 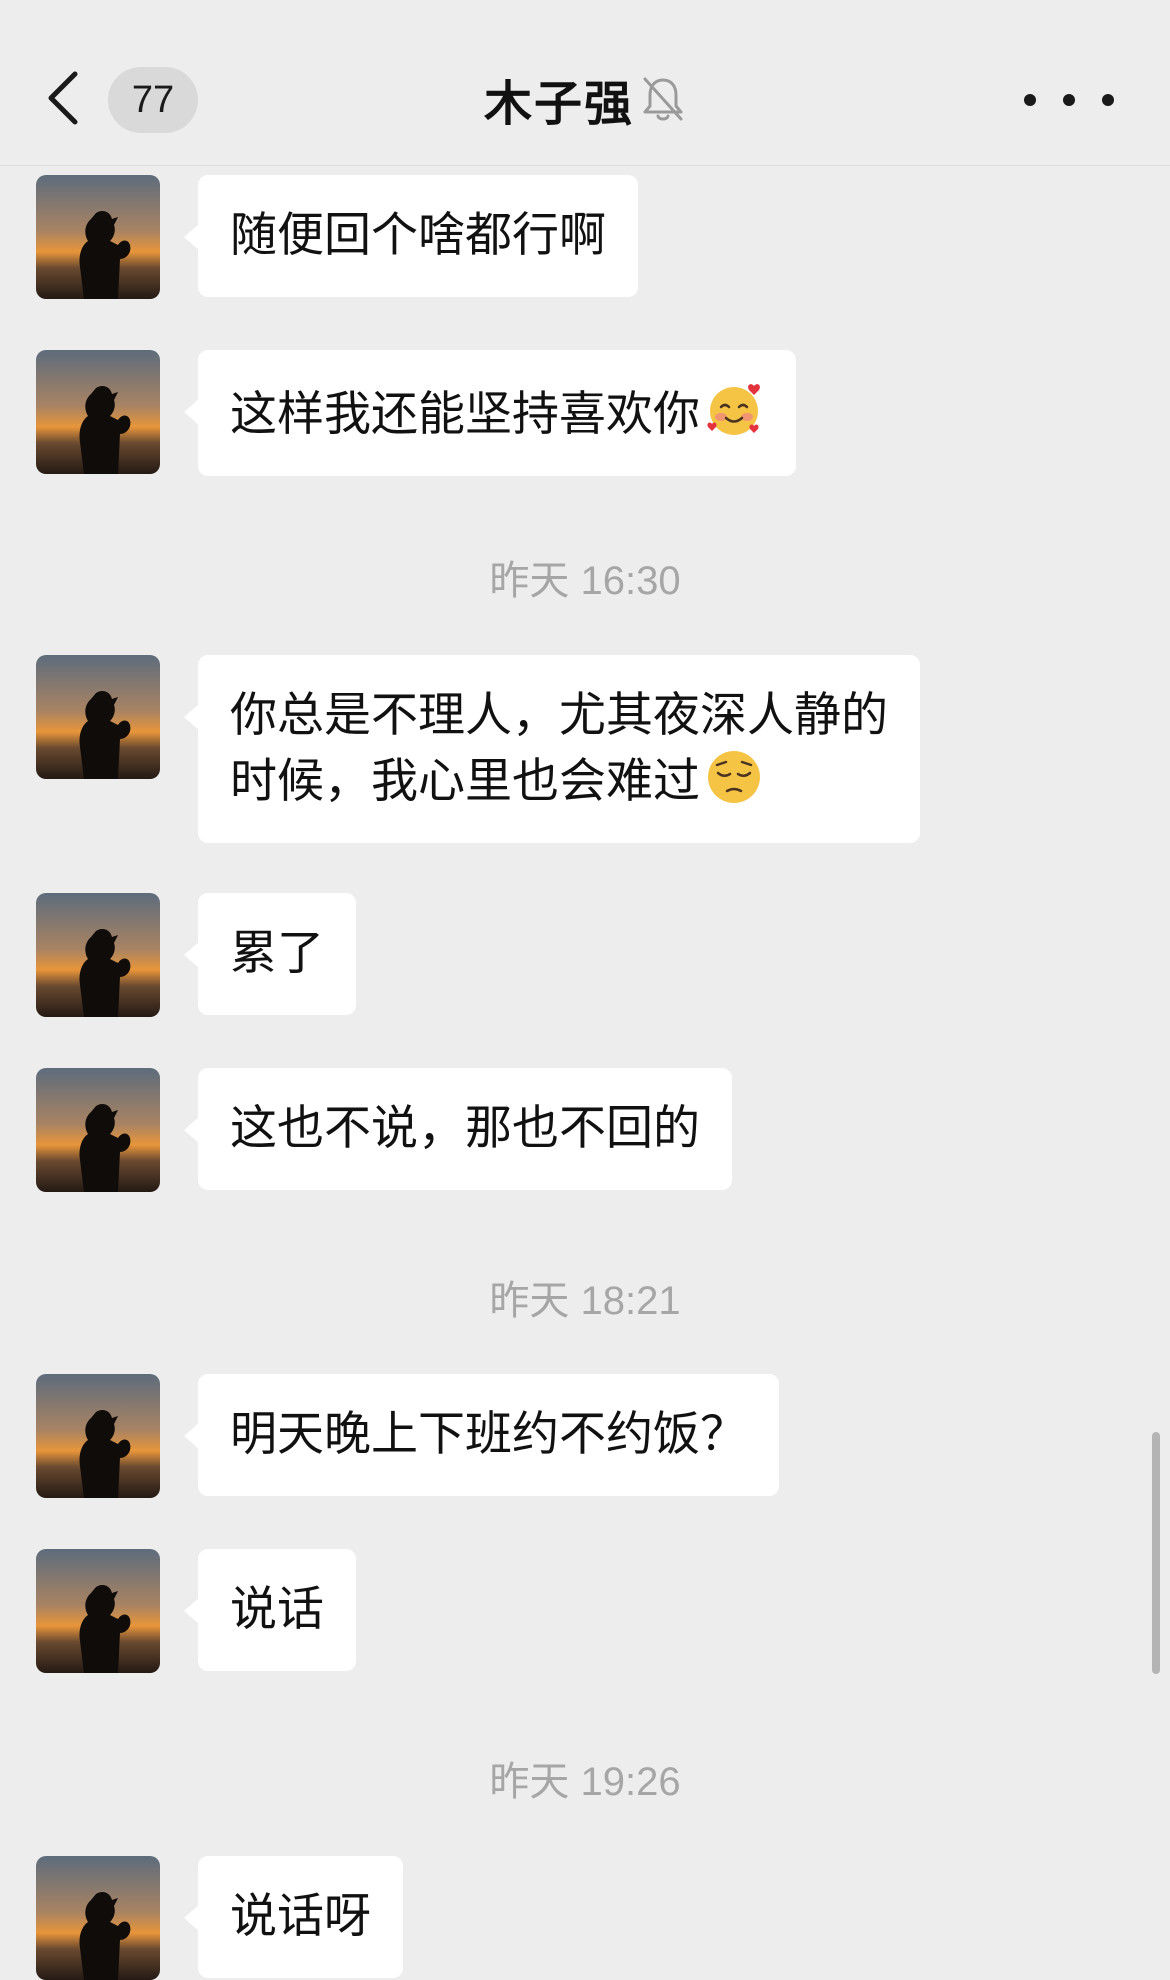 I want to click on message-bubble: 这样我还能坚持喜欢你, so click(x=490, y=413).